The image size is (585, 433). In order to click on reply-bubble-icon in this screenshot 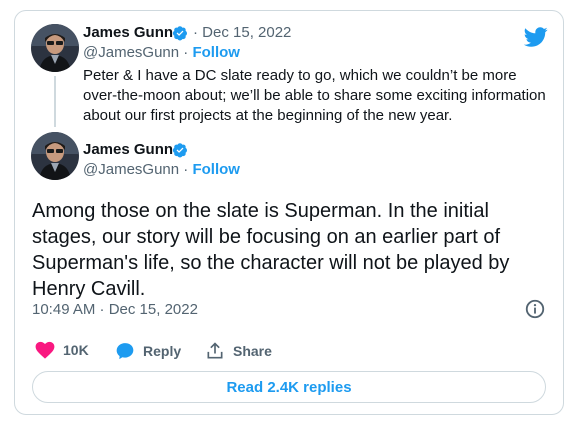, I will do `click(125, 351)`.